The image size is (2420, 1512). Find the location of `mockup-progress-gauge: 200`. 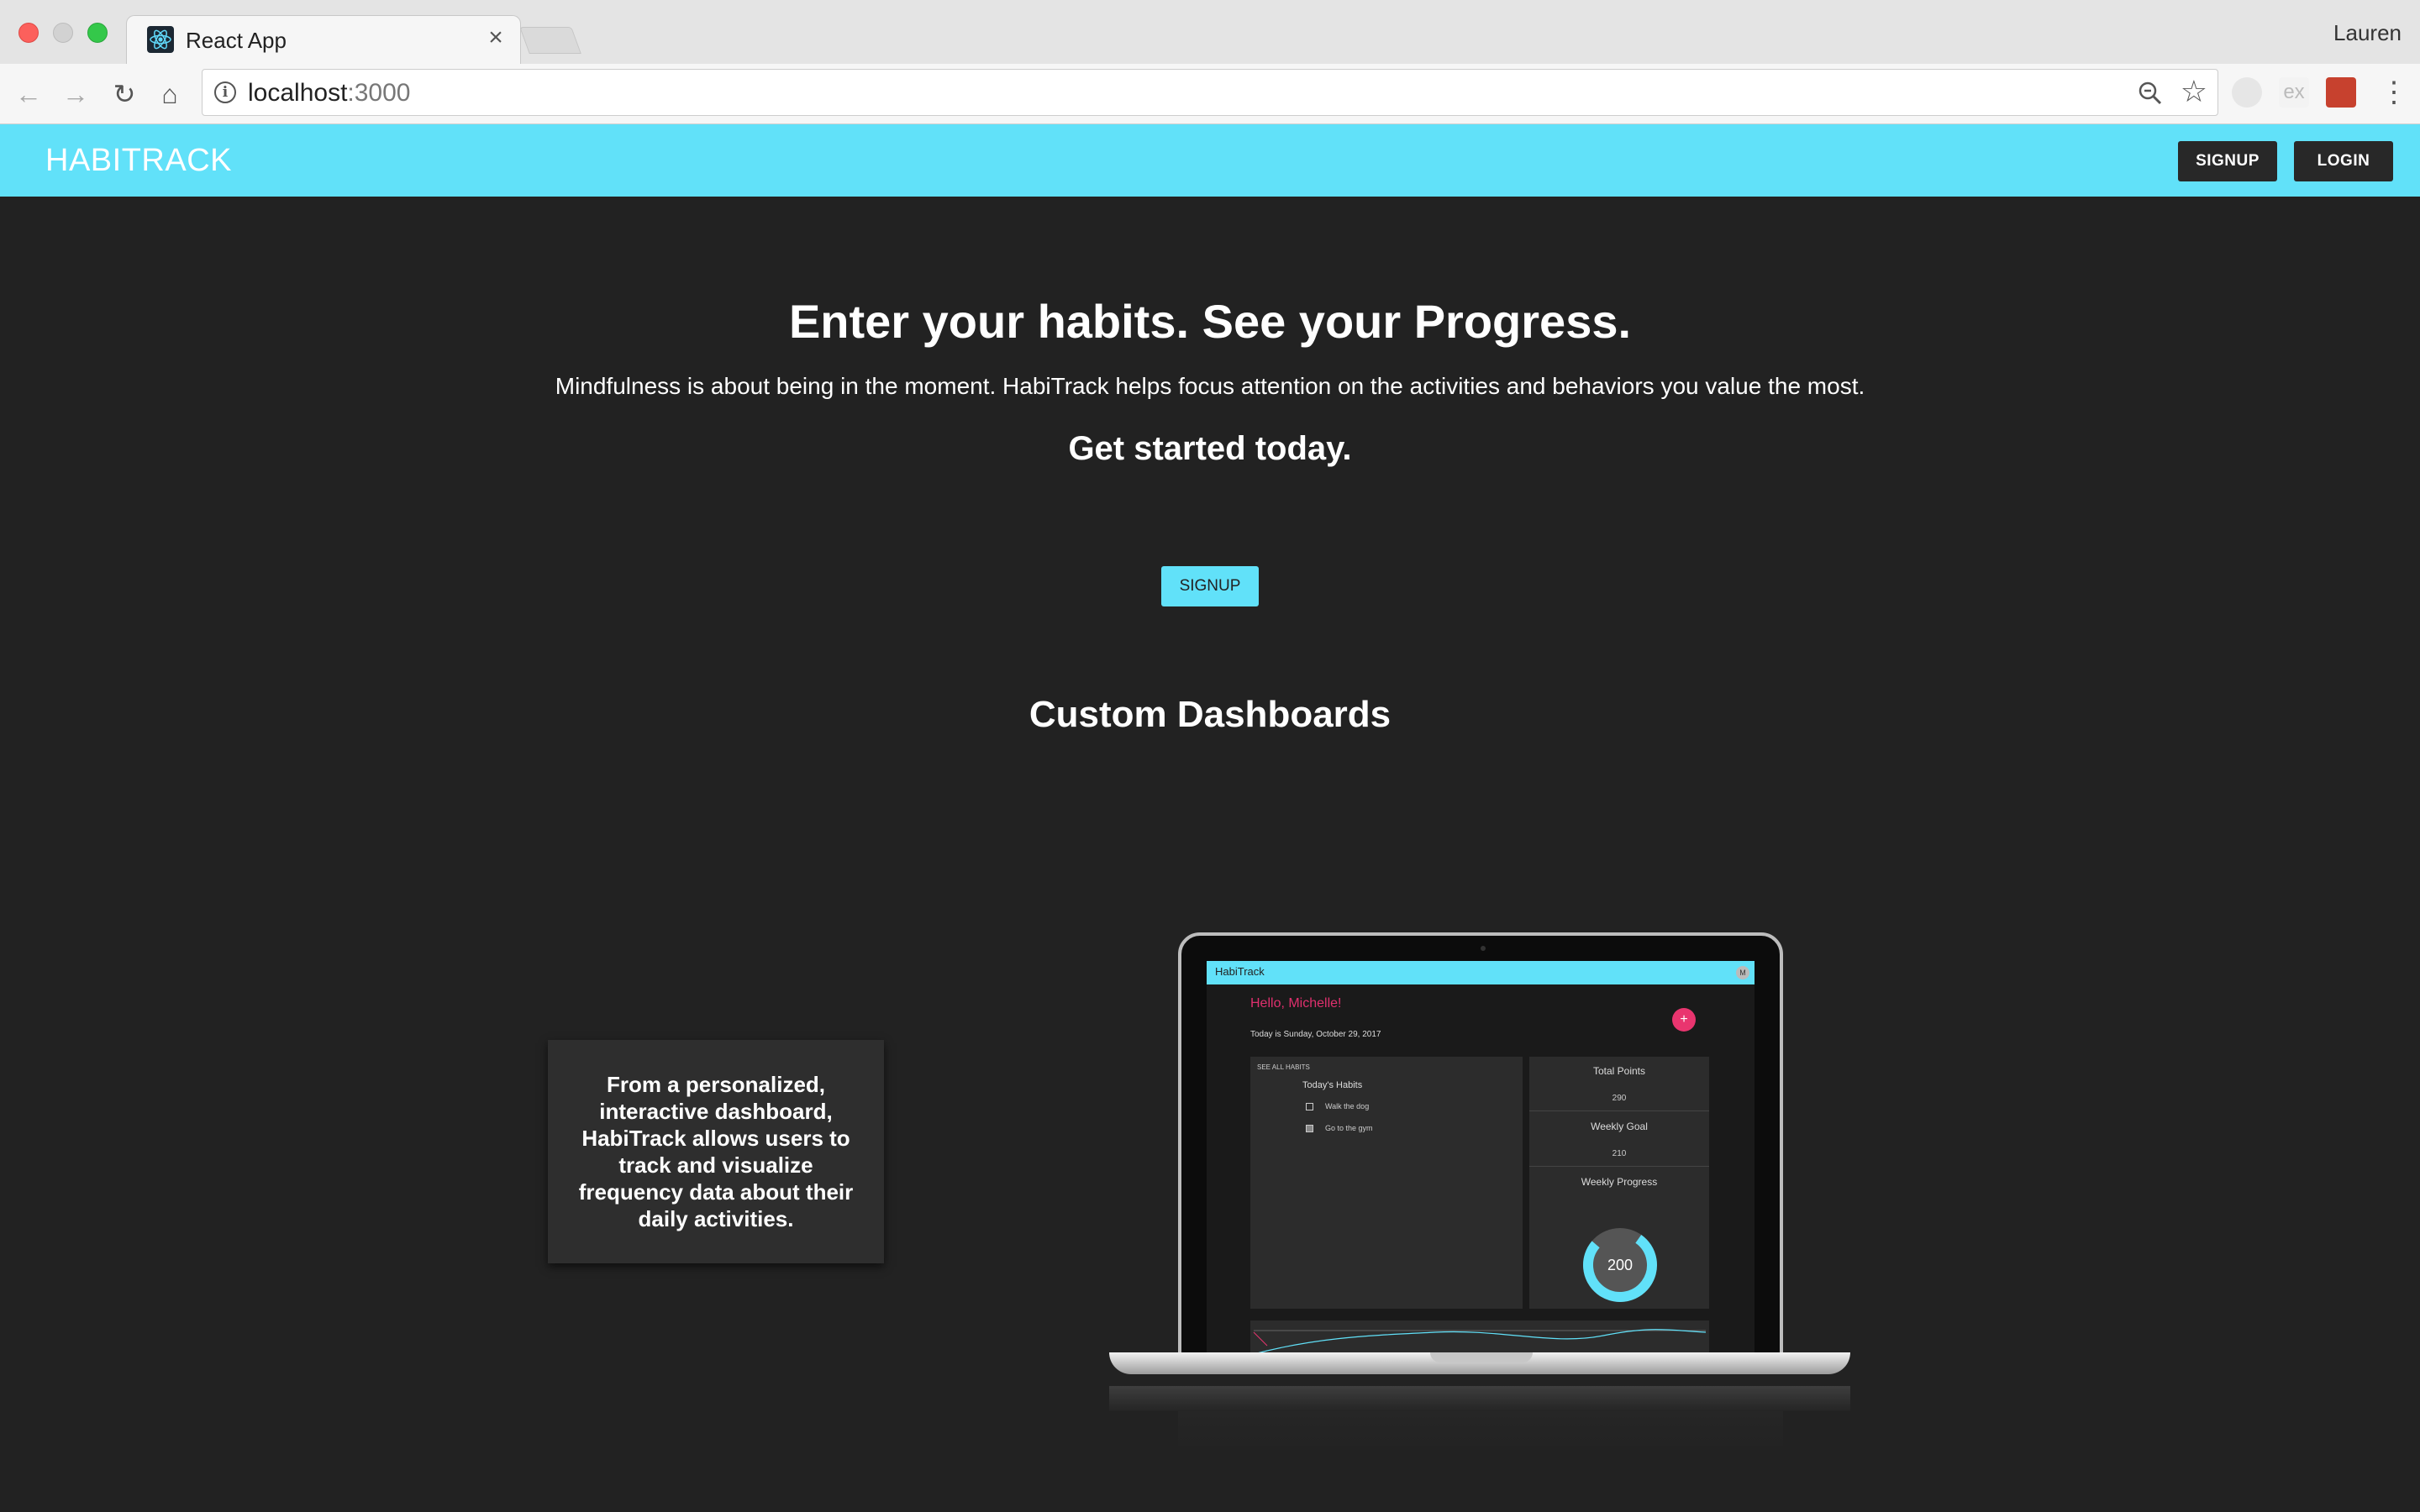

mockup-progress-gauge: 200 is located at coordinates (1620, 1265).